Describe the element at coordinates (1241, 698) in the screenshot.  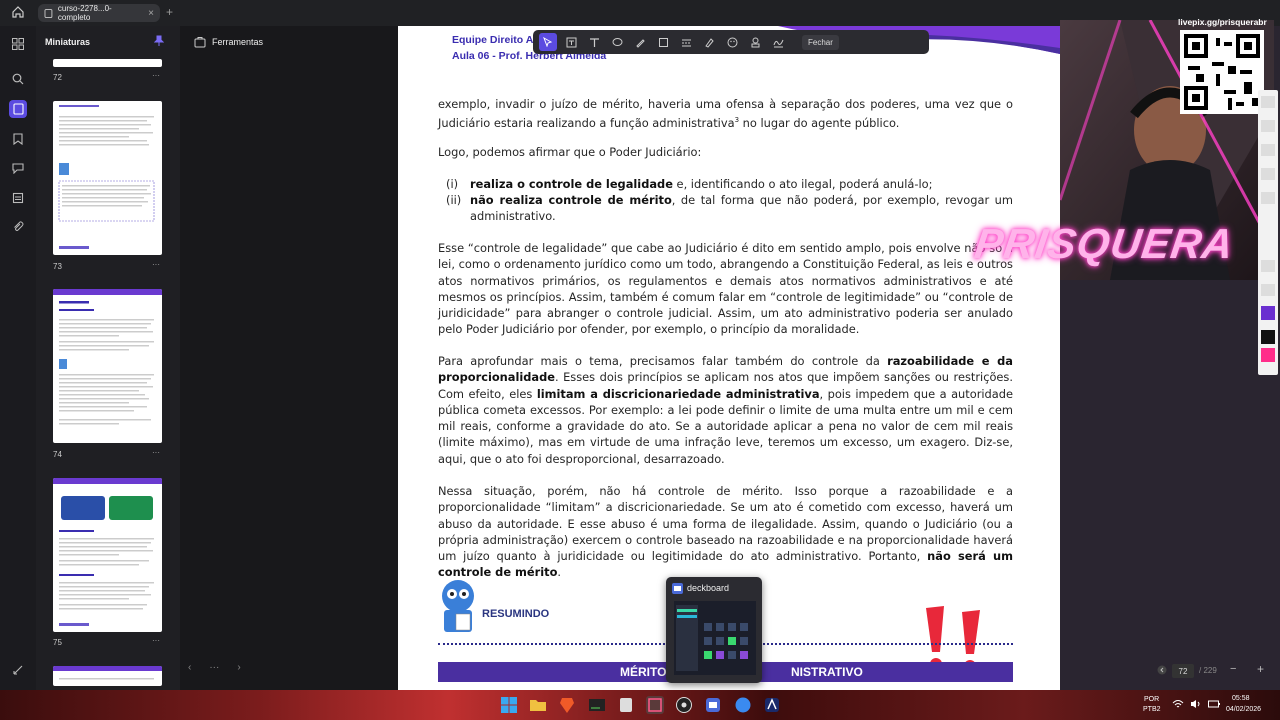
I see `clock-time: 05:58` at that location.